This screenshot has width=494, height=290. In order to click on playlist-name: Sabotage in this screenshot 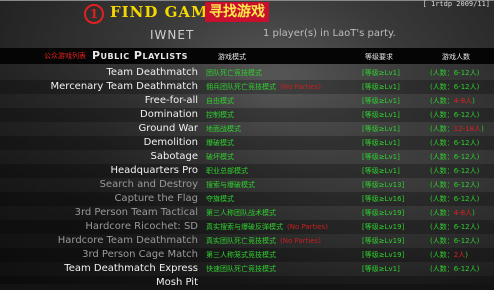, I will do `click(175, 157)`.